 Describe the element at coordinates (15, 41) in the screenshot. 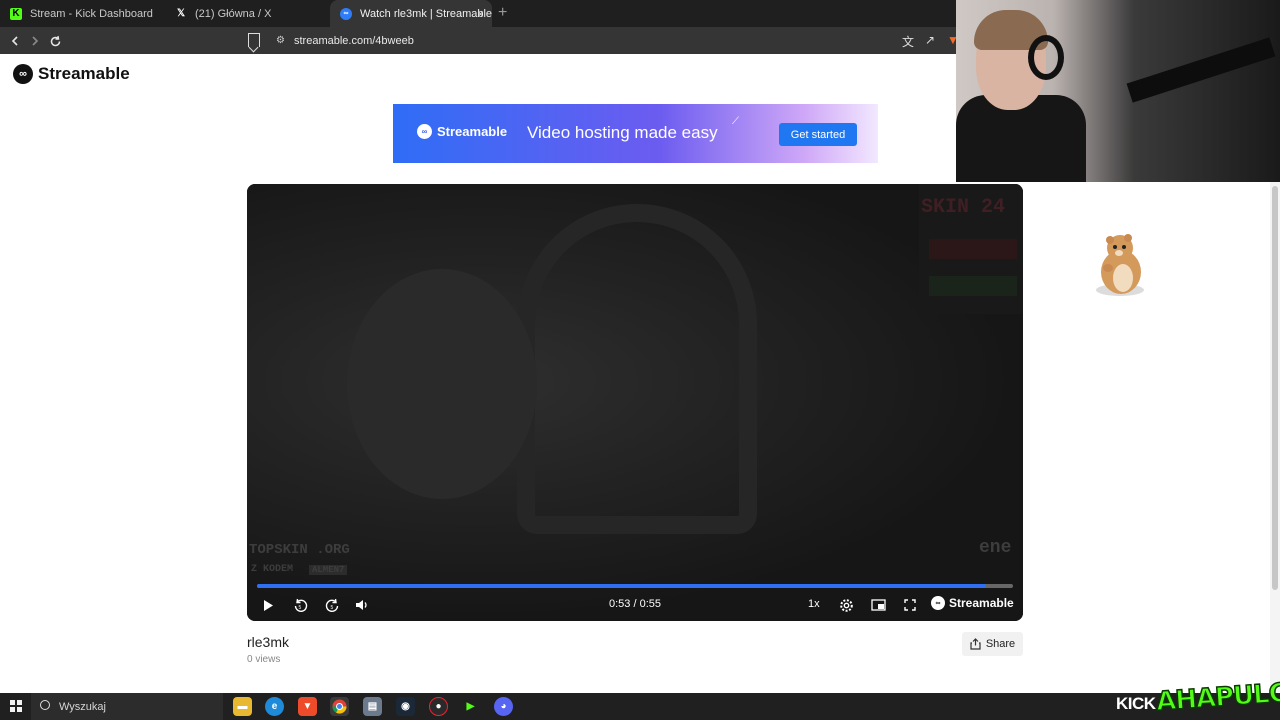

I see `back-icon` at that location.